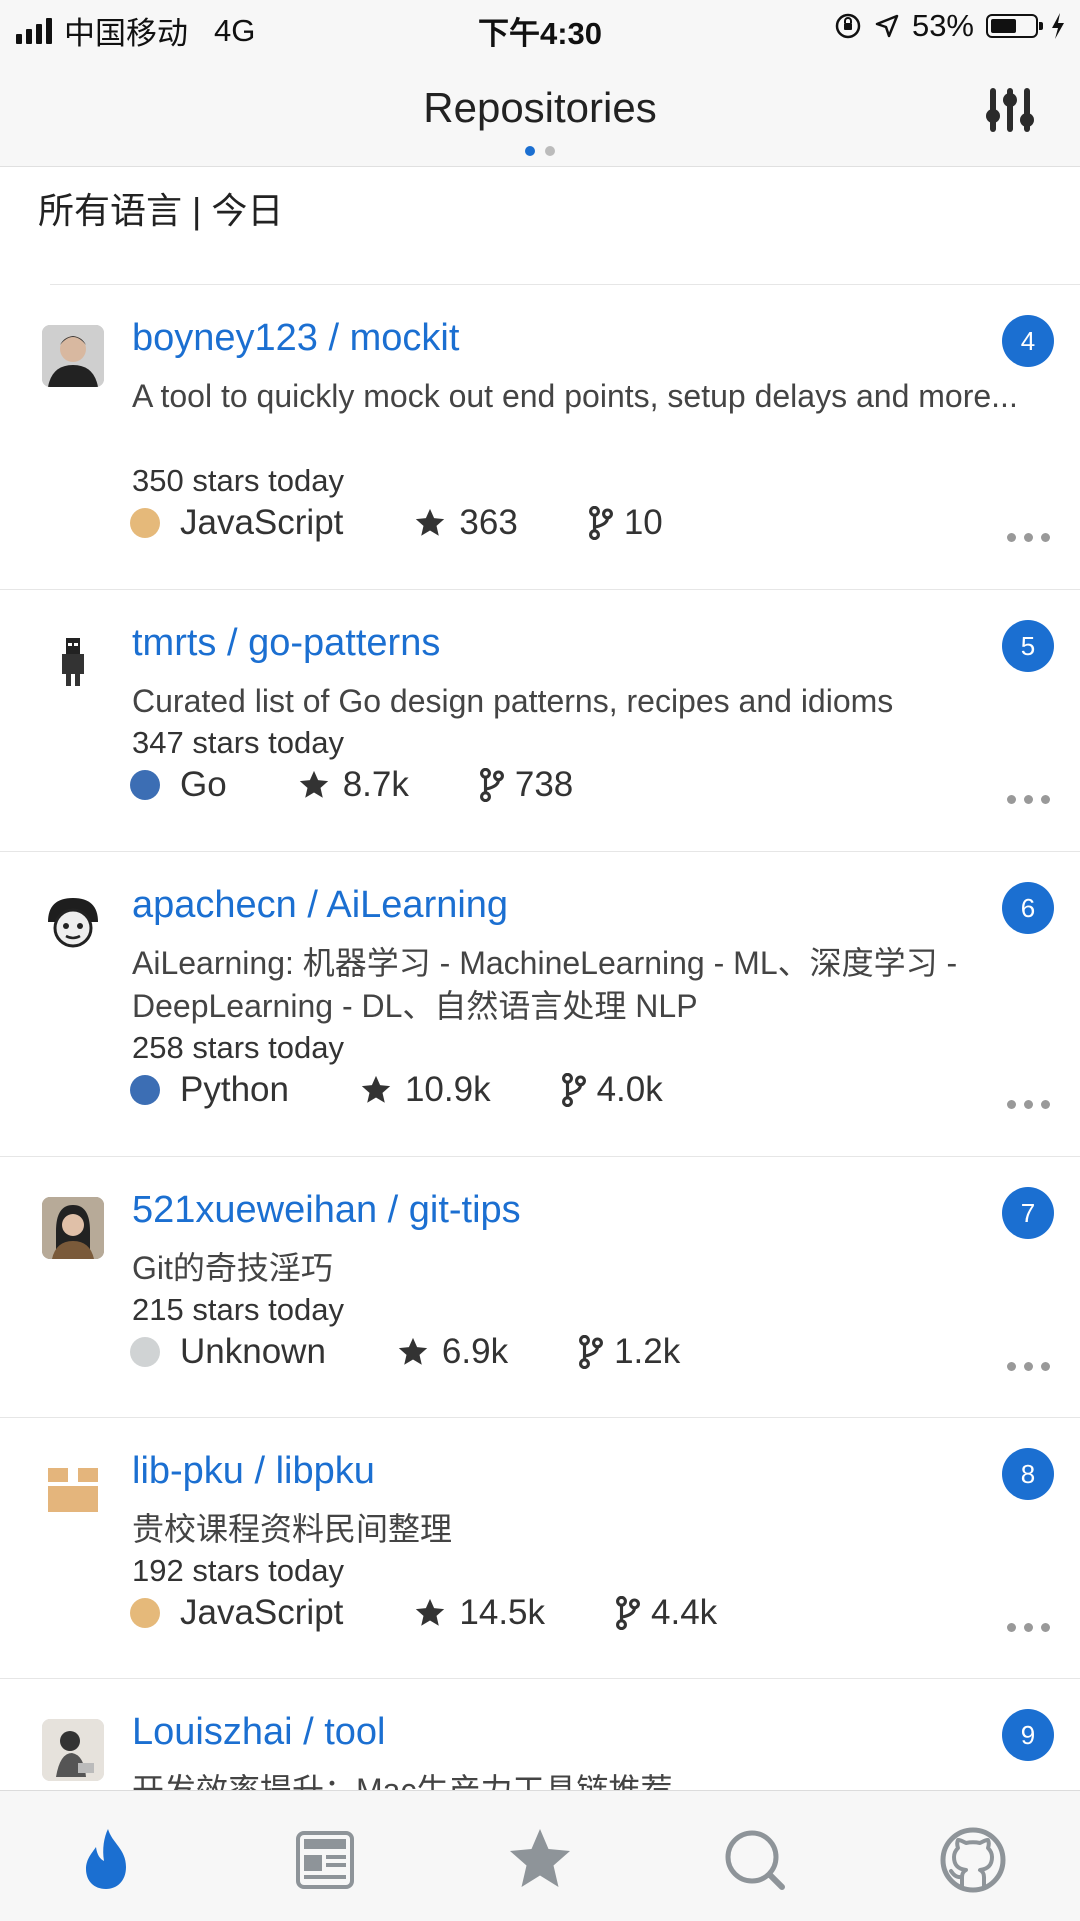  What do you see at coordinates (887, 26) in the screenshot?
I see `location-arrow-icon` at bounding box center [887, 26].